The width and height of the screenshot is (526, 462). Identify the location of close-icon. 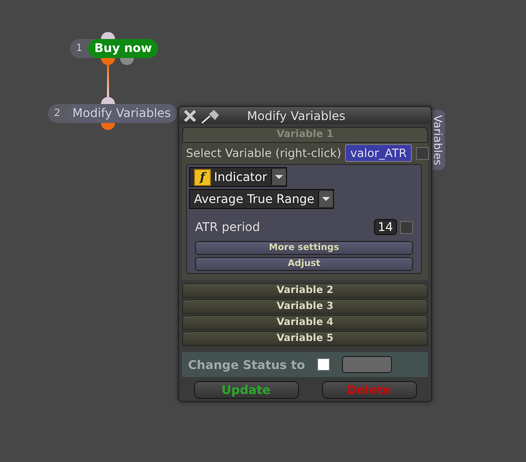
(190, 115).